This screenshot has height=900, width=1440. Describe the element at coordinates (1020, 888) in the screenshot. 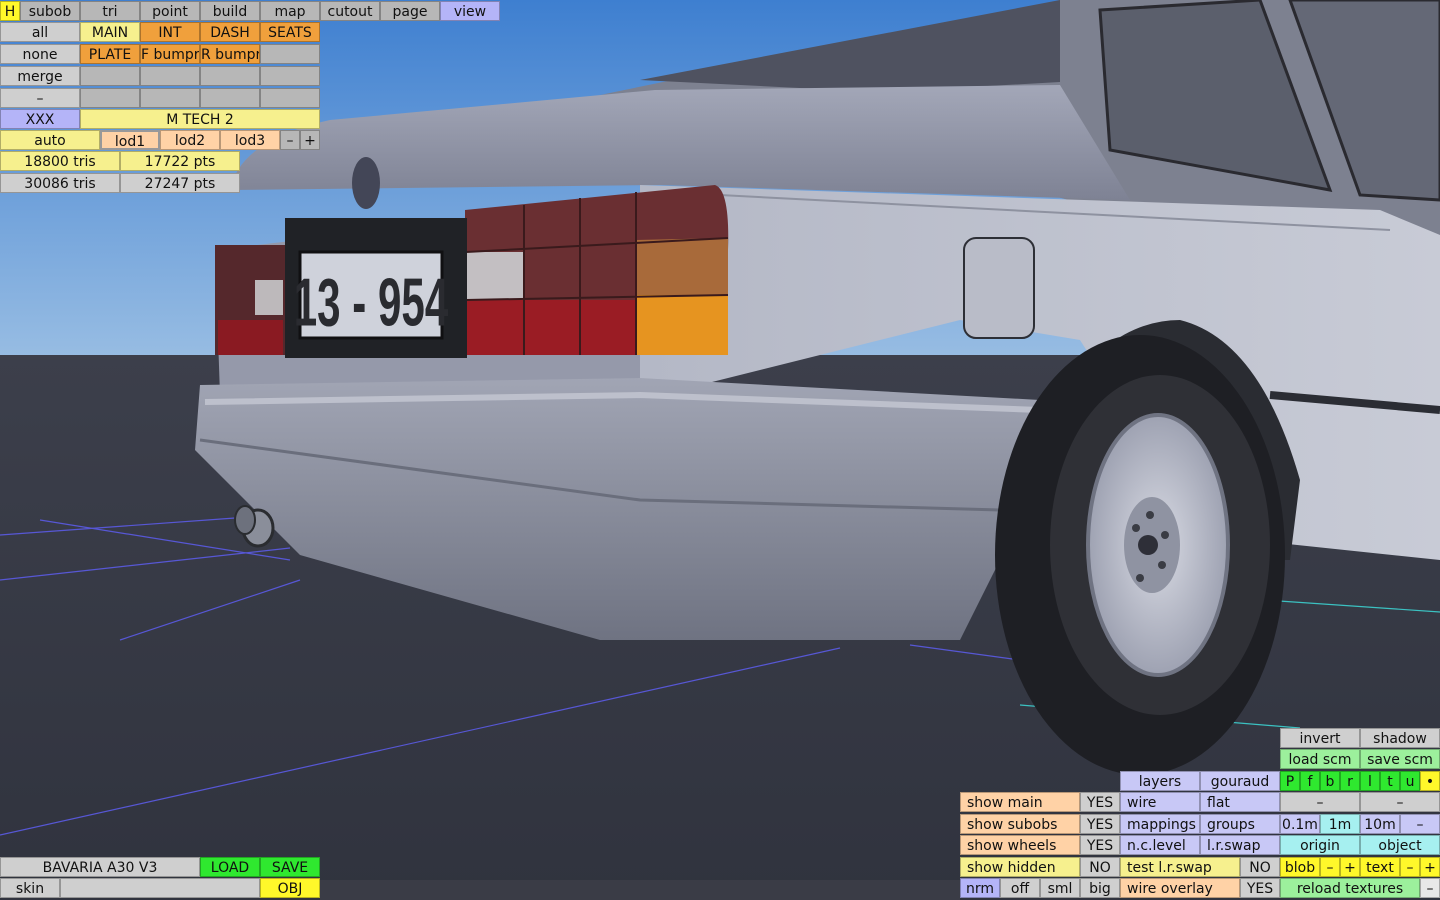

I see `off-mode-button: off` at that location.